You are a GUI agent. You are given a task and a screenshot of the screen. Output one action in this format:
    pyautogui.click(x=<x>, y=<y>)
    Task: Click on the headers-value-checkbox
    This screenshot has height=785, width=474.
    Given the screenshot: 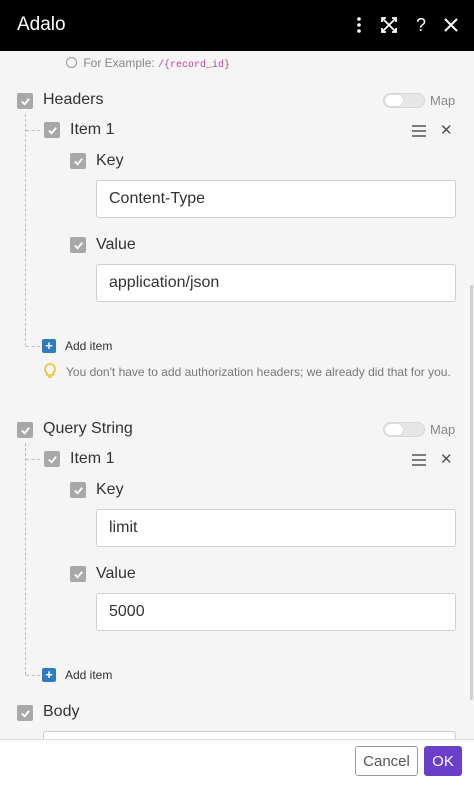 What is the action you would take?
    pyautogui.click(x=78, y=245)
    